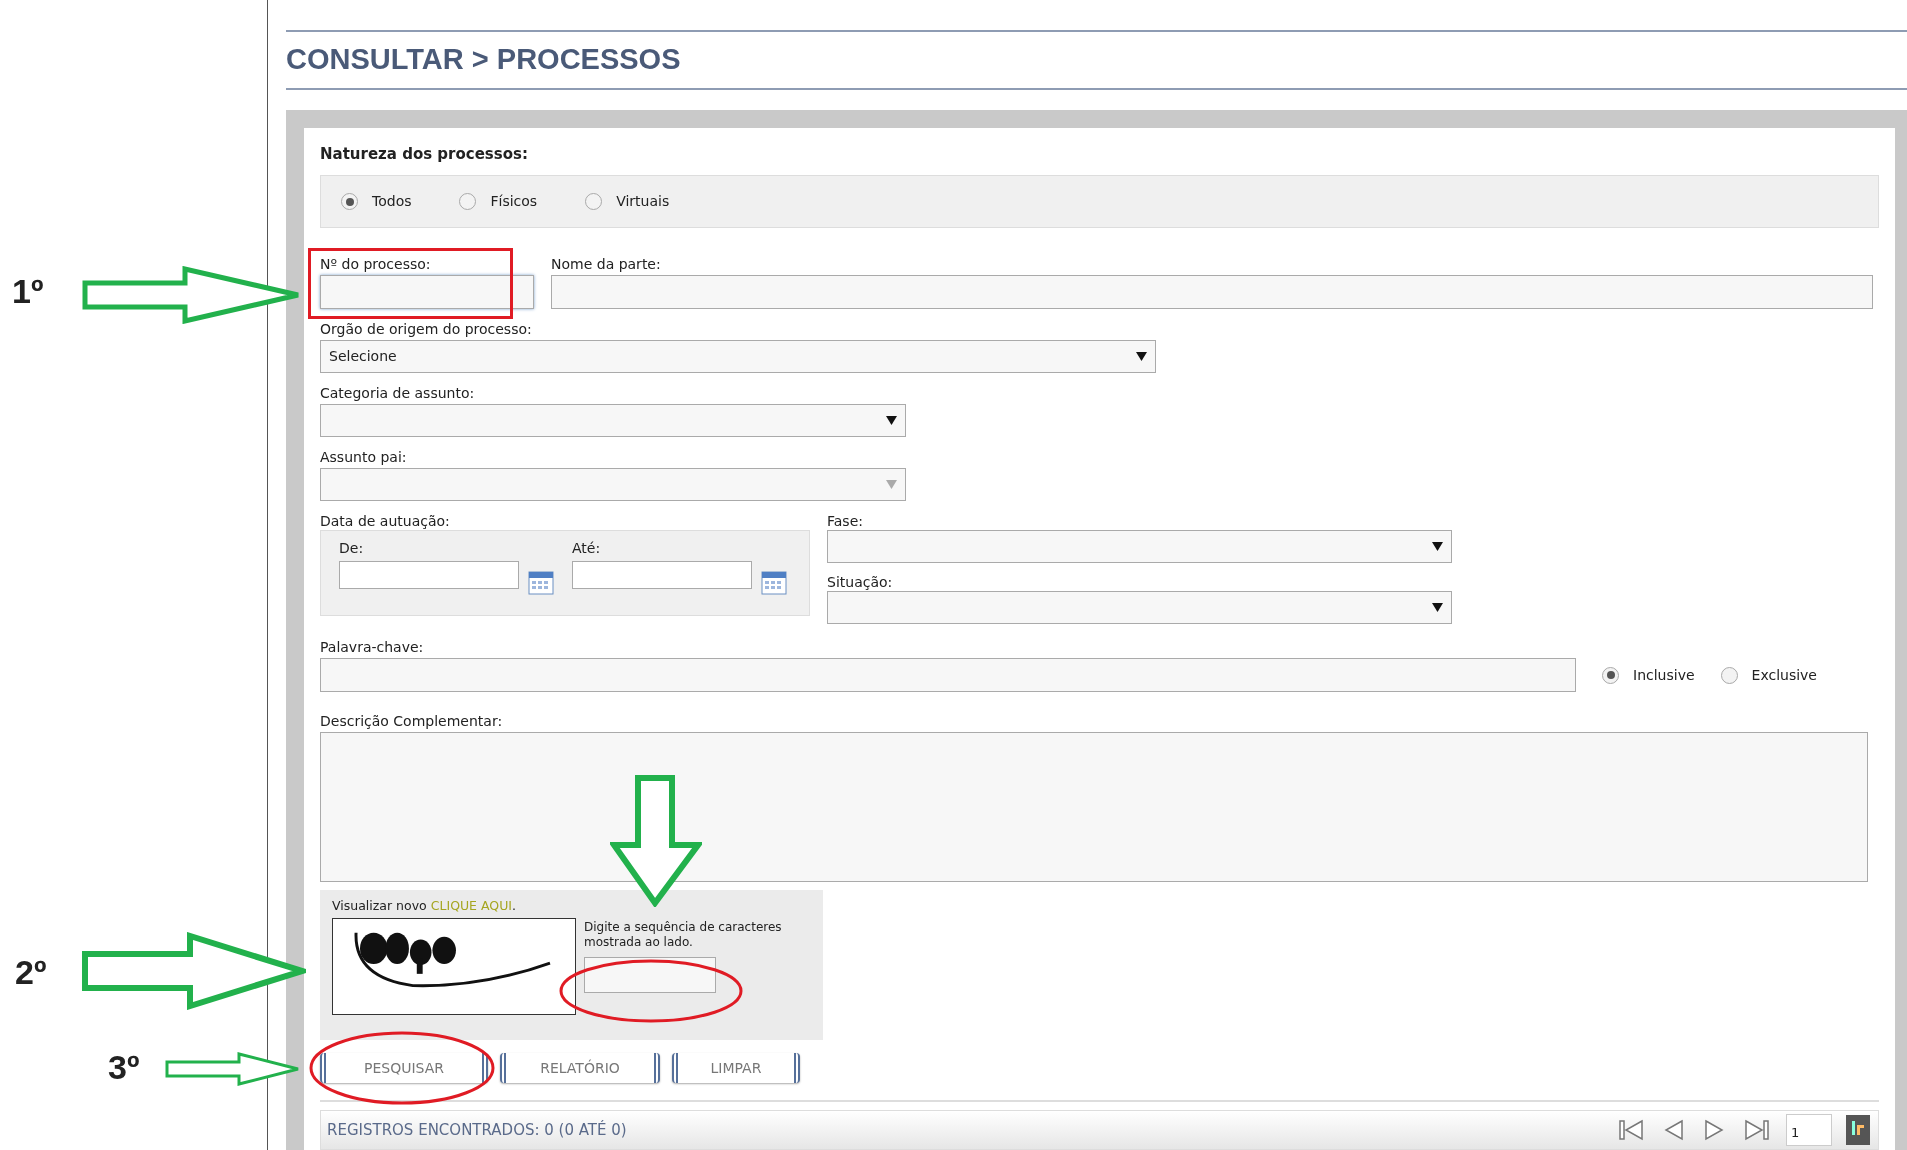 Image resolution: width=1907 pixels, height=1150 pixels. I want to click on captcha-refresh-text: Visualizar novo, so click(379, 906).